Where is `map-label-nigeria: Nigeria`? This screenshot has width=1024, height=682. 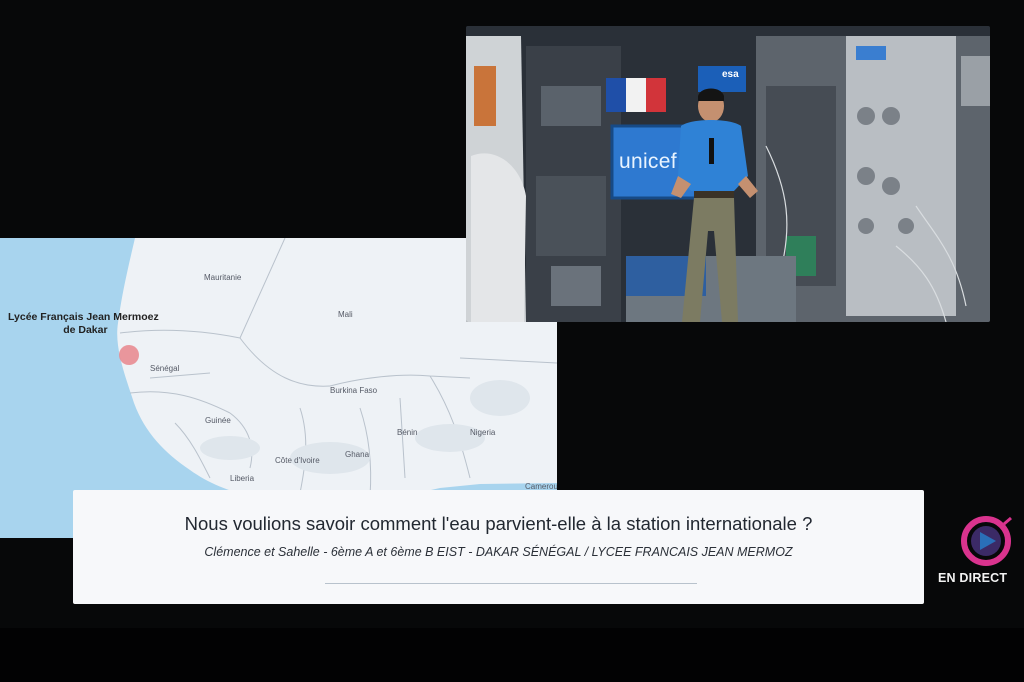 map-label-nigeria: Nigeria is located at coordinates (483, 432).